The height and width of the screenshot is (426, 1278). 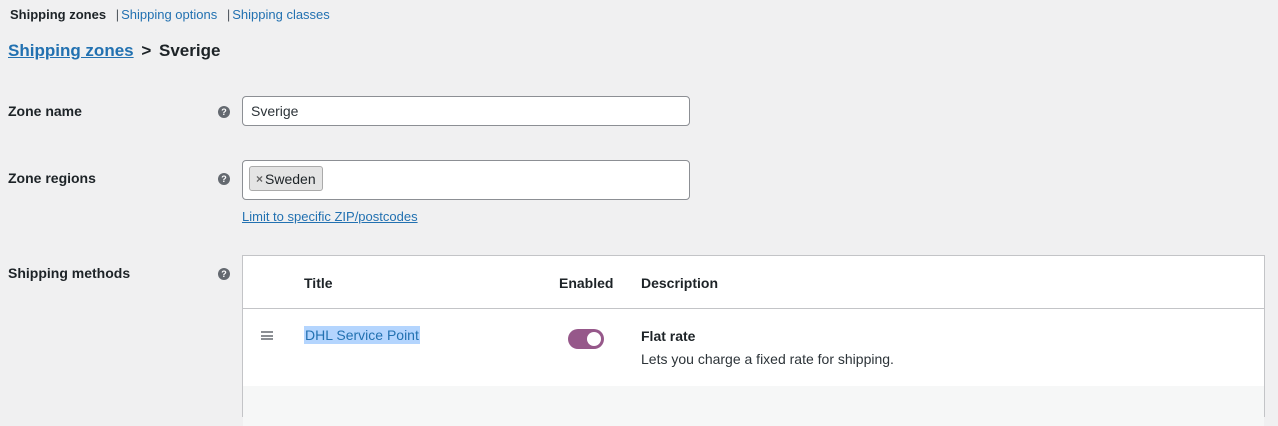 I want to click on zone-regions-label: Zone regions, so click(x=52, y=178).